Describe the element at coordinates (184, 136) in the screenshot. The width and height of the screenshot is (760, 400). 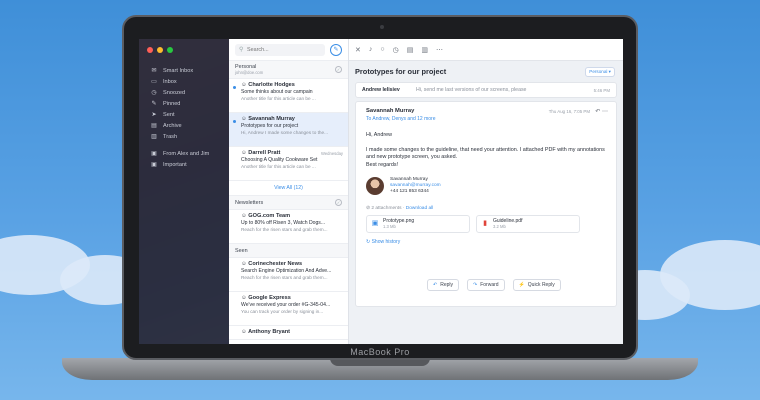
I see `sidebar-item-trash: ▥ Trash` at that location.